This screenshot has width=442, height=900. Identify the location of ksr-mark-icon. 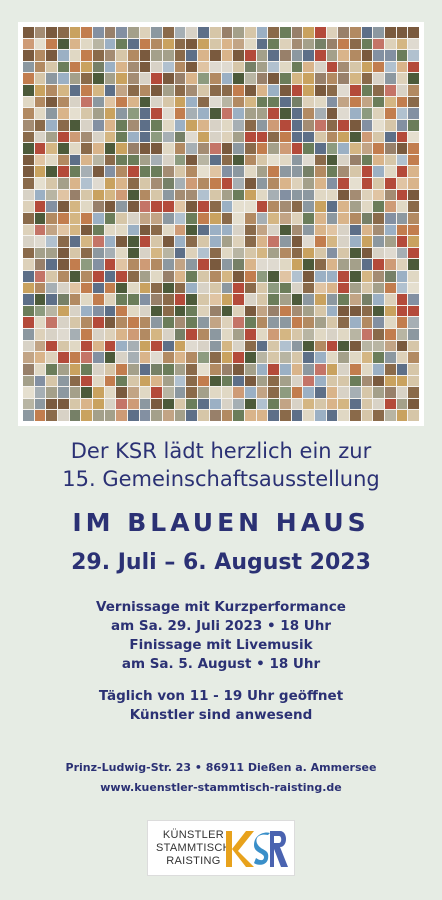
(257, 849).